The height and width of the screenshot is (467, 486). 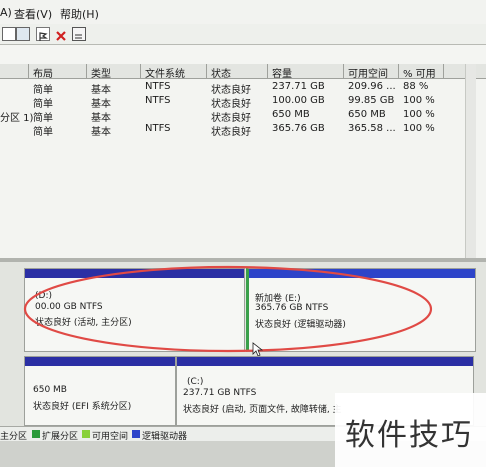 I want to click on partition-size: 237.71 GB NTFS, so click(x=220, y=393).